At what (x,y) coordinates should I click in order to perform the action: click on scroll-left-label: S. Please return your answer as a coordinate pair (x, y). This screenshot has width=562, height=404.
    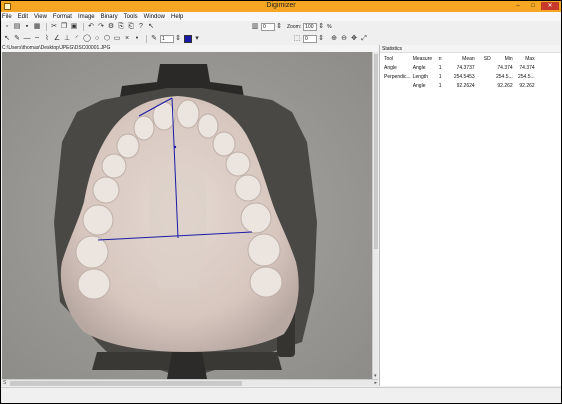
    Looking at the image, I should click on (4, 383).